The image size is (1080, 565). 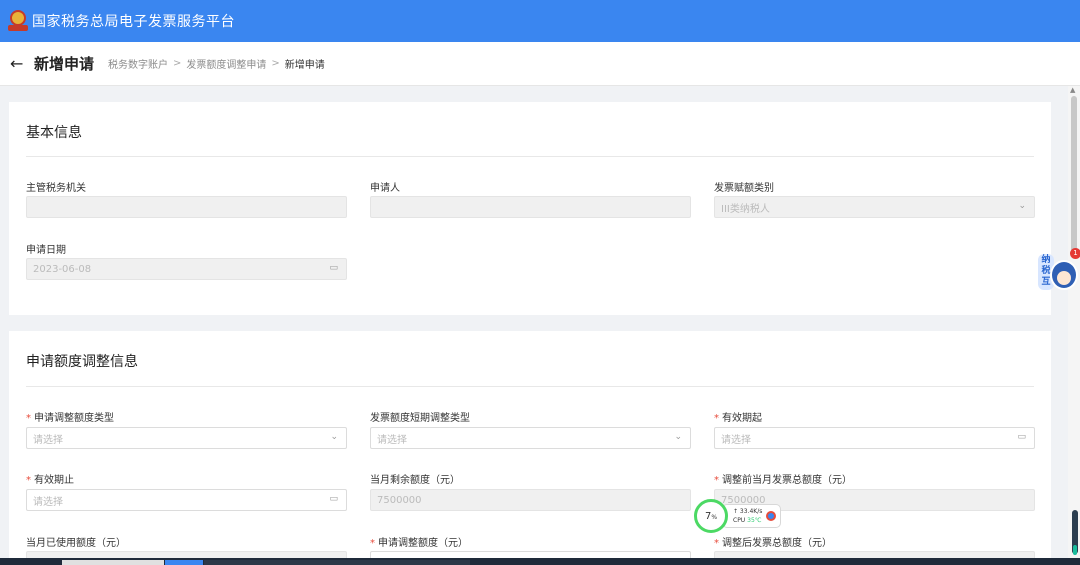 I want to click on field-label: * 调整前当月发票总额度（元）, so click(x=783, y=480).